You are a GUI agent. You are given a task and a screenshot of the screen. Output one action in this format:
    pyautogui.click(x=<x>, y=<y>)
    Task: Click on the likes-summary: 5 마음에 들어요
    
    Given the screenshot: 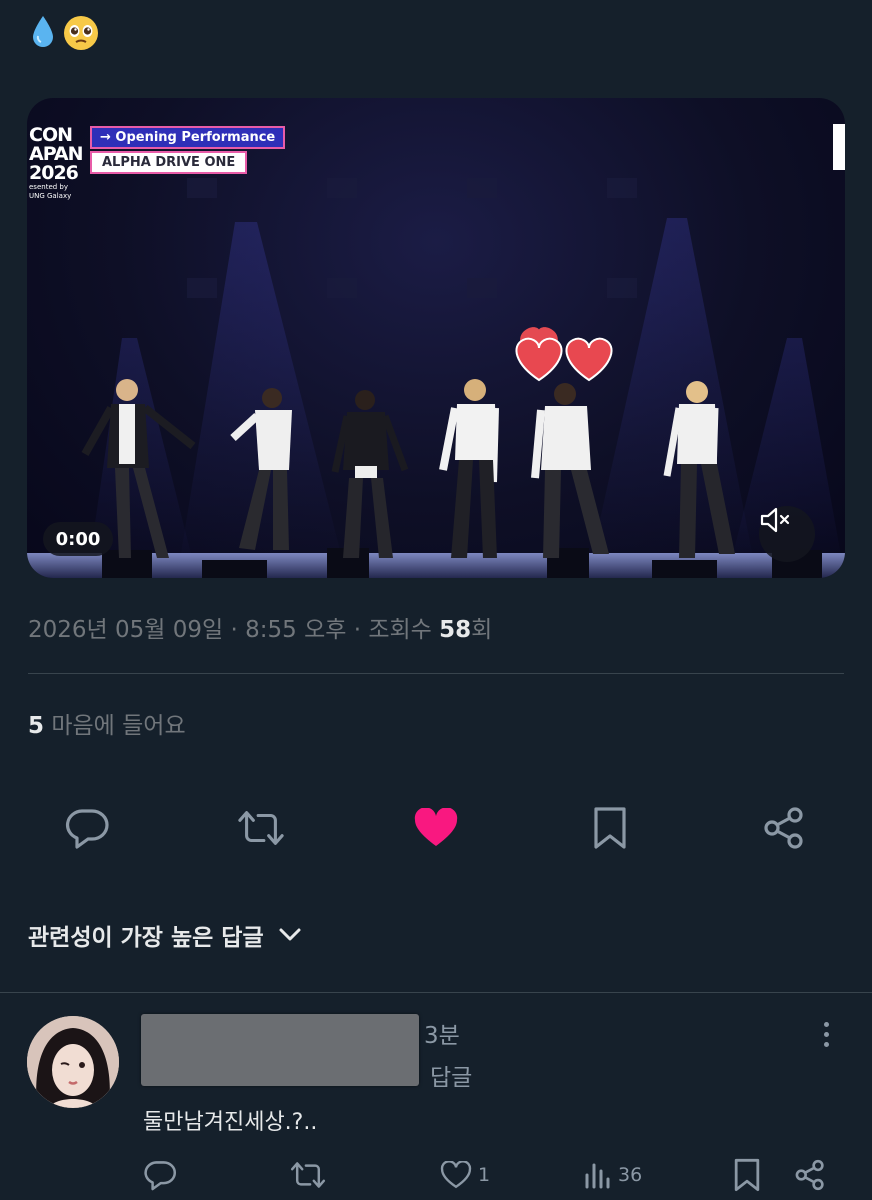 What is the action you would take?
    pyautogui.click(x=107, y=723)
    